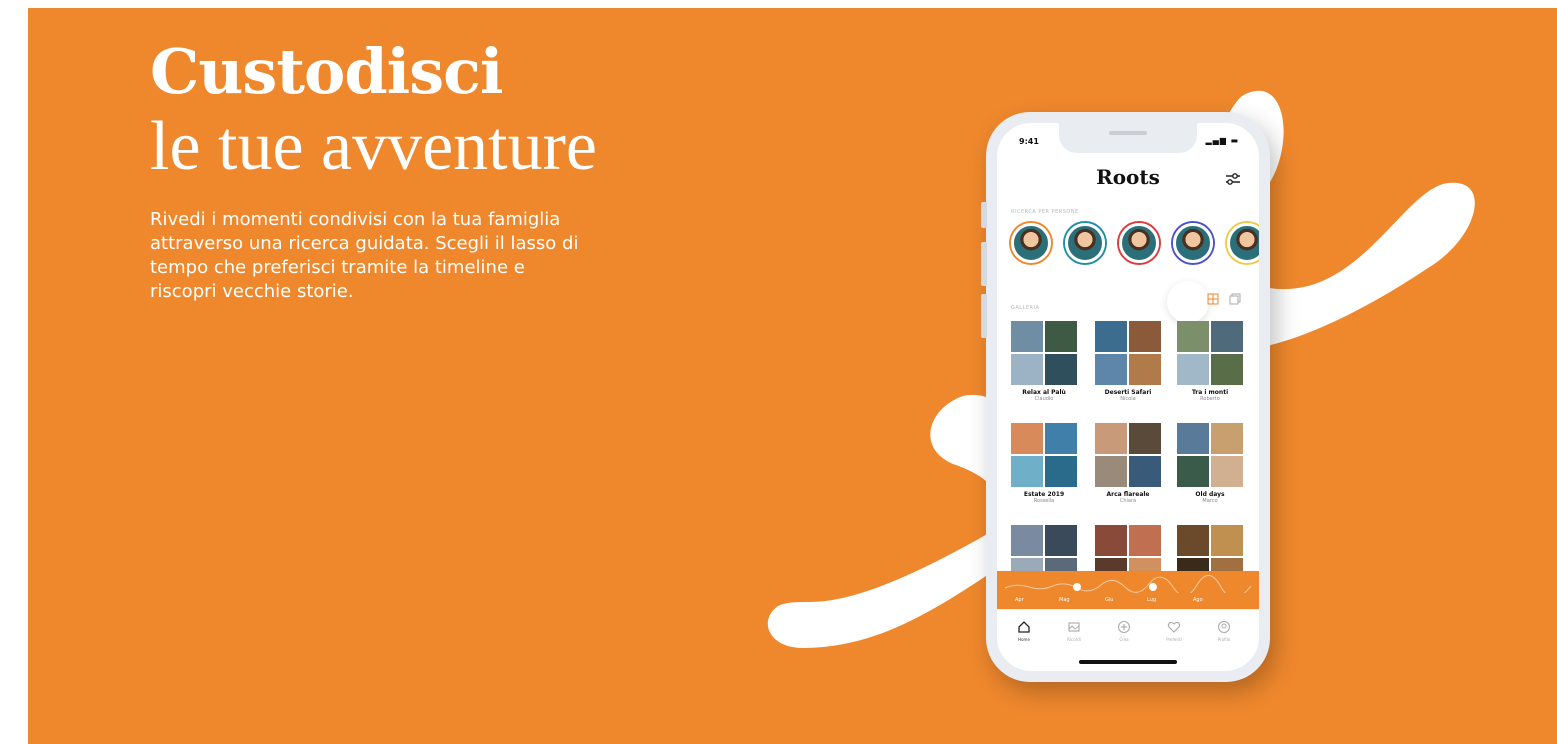 This screenshot has width=1557, height=744. I want to click on tab-ricordi: Ricordi, so click(1074, 631).